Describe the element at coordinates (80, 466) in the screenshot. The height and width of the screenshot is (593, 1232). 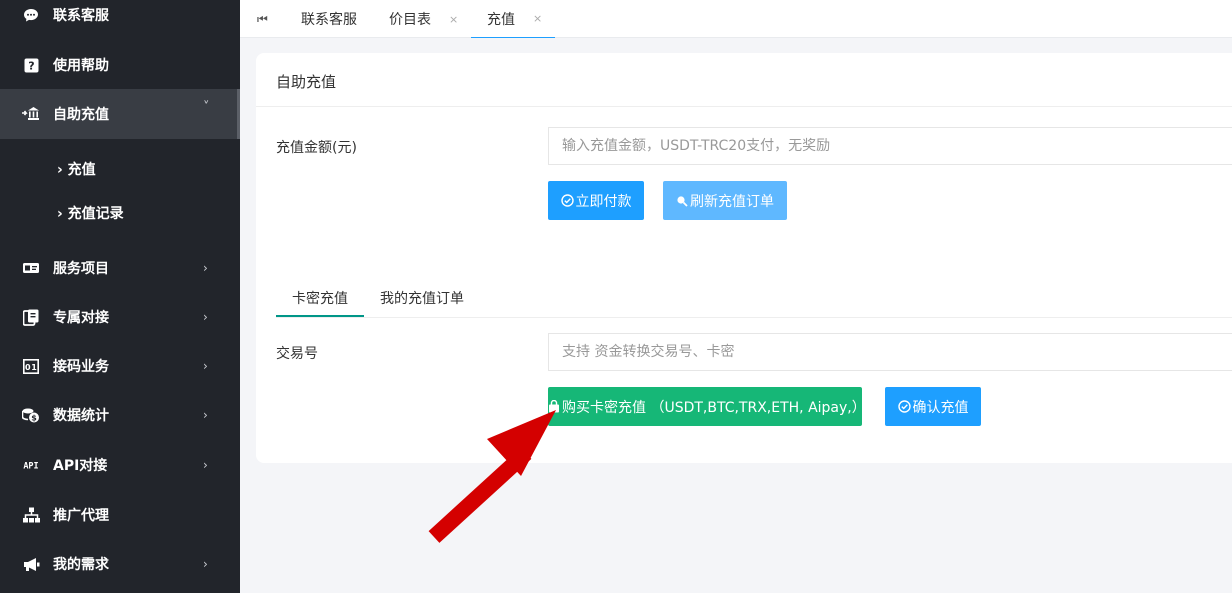
I see `sidebar-item-label: API对接` at that location.